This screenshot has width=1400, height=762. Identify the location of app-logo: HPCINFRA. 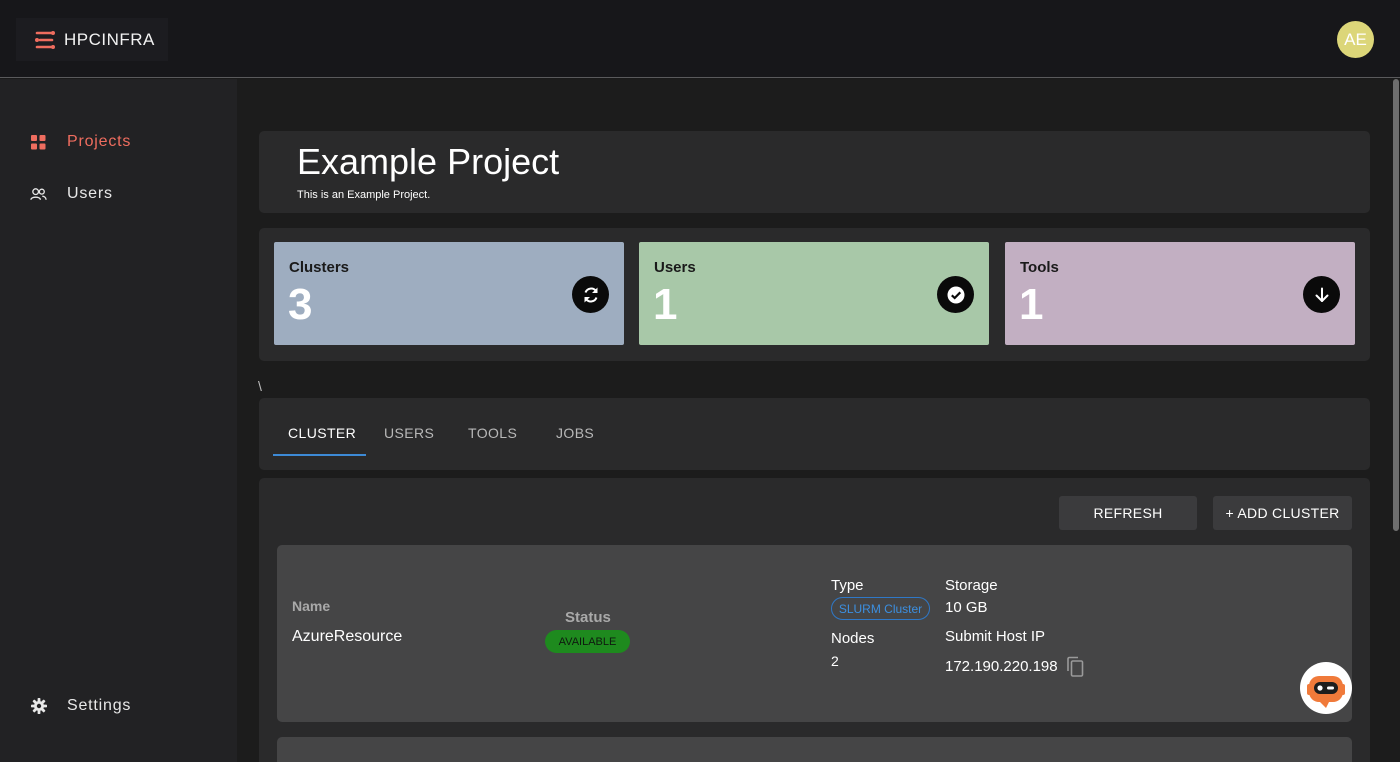
(92, 39).